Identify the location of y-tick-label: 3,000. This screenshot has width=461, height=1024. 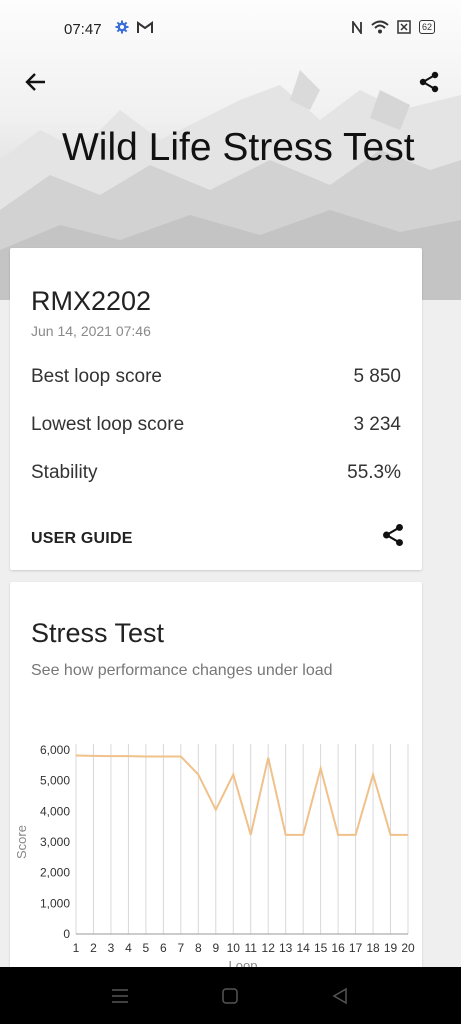
(55, 842).